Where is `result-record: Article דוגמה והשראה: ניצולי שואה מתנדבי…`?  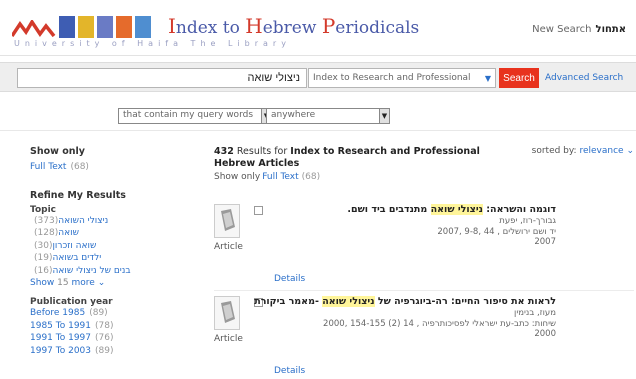
result-record: Article דוגמה והשראה: ניצולי שואה מתנדבי… is located at coordinates (424, 245).